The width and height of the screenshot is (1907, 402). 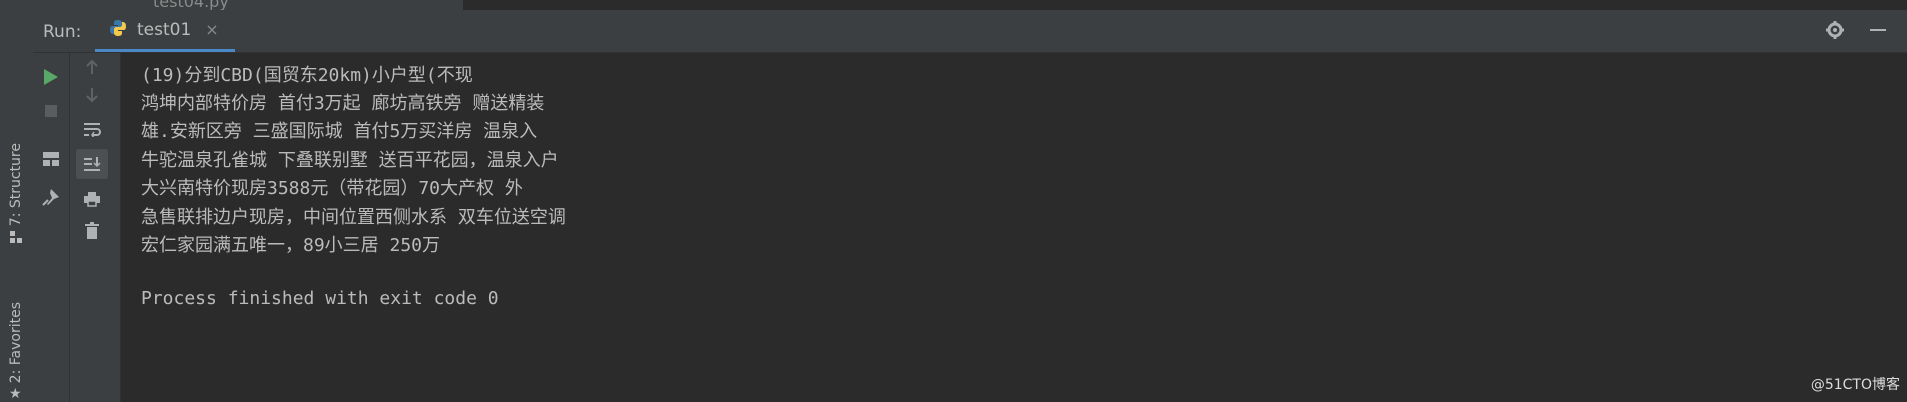 What do you see at coordinates (15, 394) in the screenshot?
I see `star-icon: ★` at bounding box center [15, 394].